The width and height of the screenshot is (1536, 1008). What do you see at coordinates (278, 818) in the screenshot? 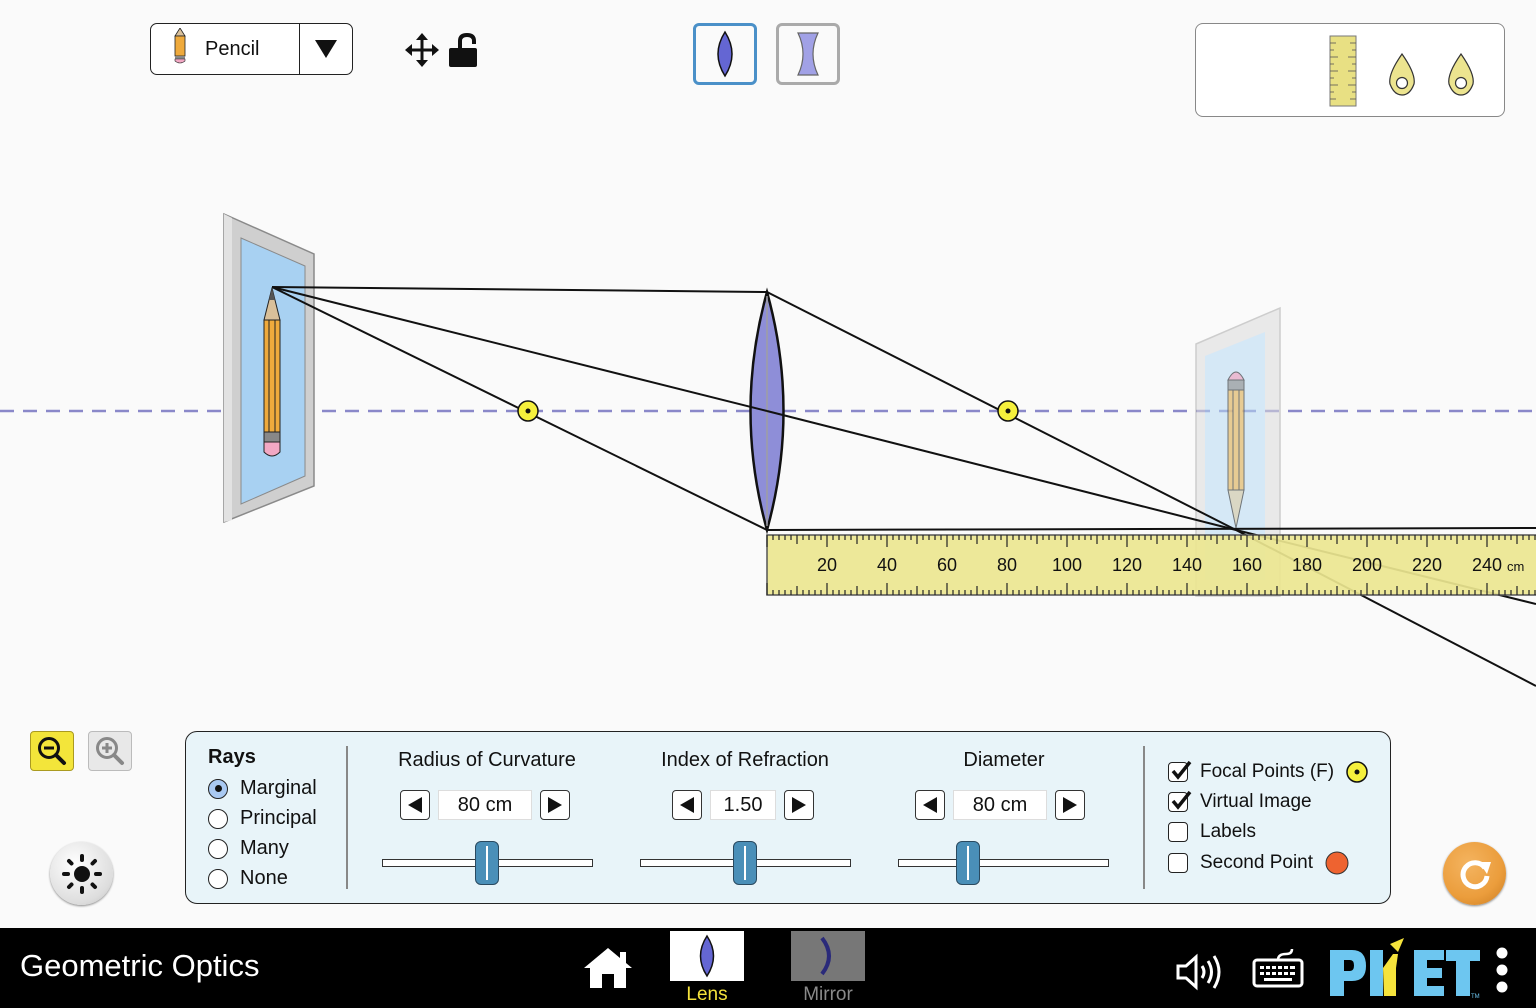
I see `radio-label: Principal` at bounding box center [278, 818].